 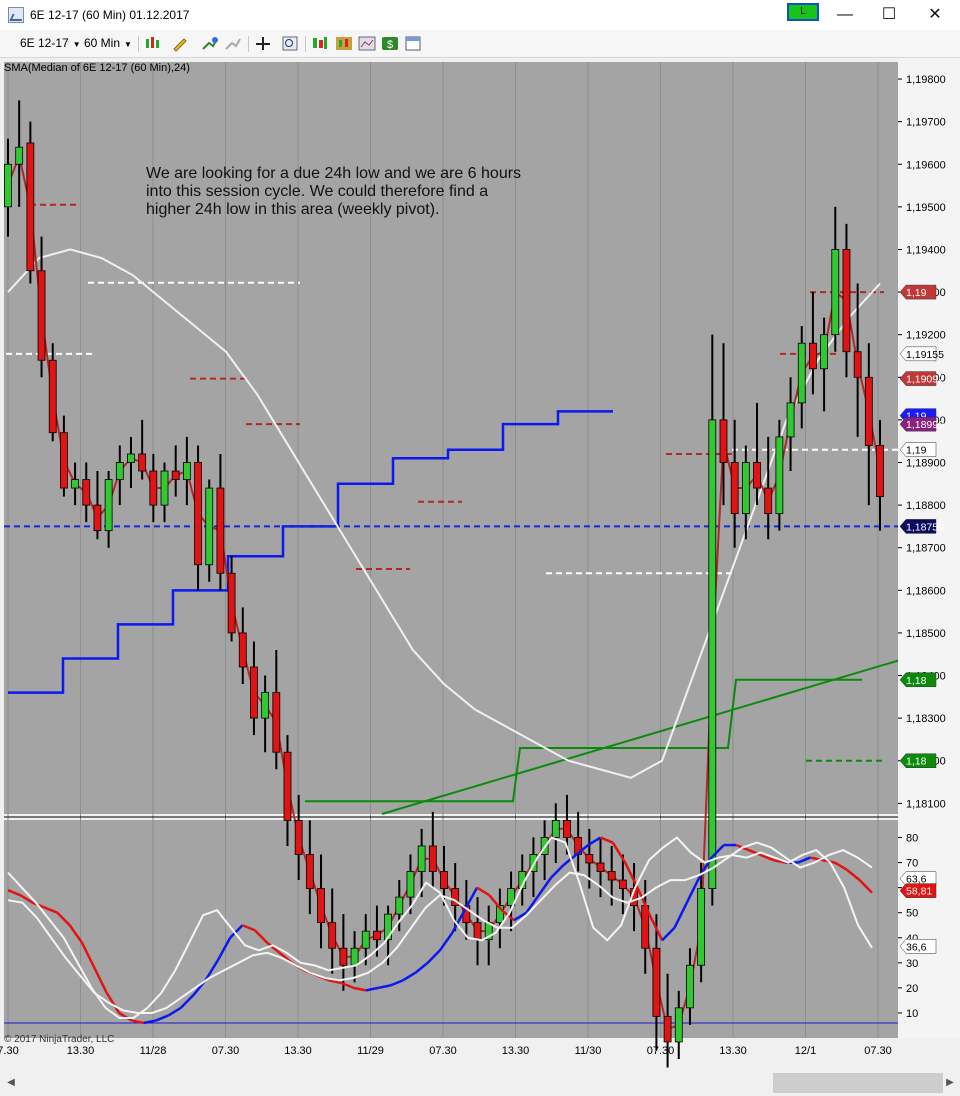 I want to click on horizontal-scrollbar: ◀ ▶, so click(x=480, y=1083).